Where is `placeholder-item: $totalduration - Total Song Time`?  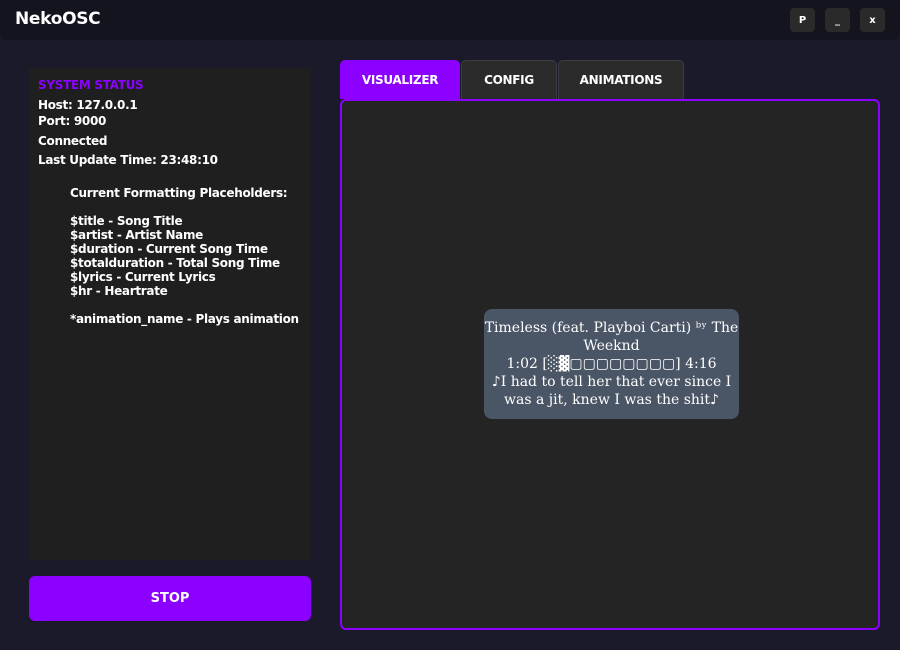 placeholder-item: $totalduration - Total Song Time is located at coordinates (175, 263).